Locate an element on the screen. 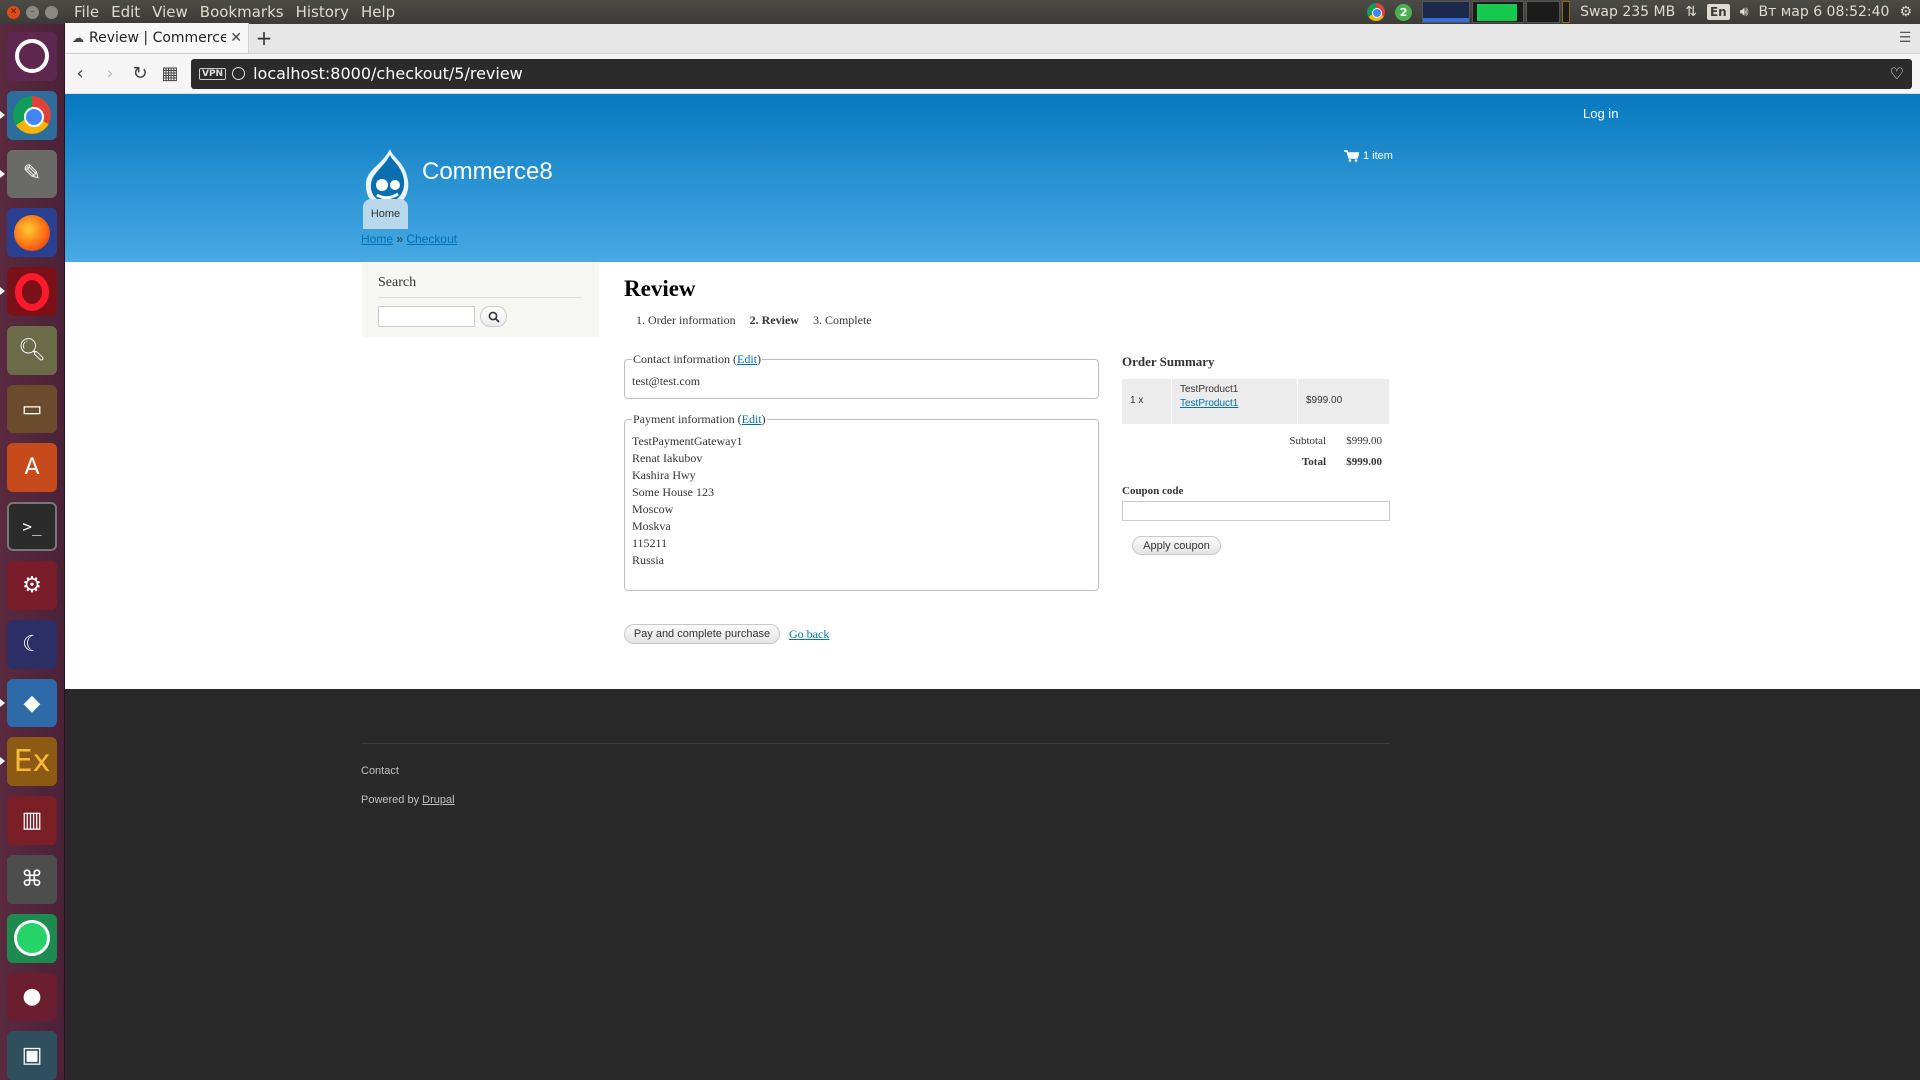  window-controls: ✕ – is located at coordinates (34, 12).